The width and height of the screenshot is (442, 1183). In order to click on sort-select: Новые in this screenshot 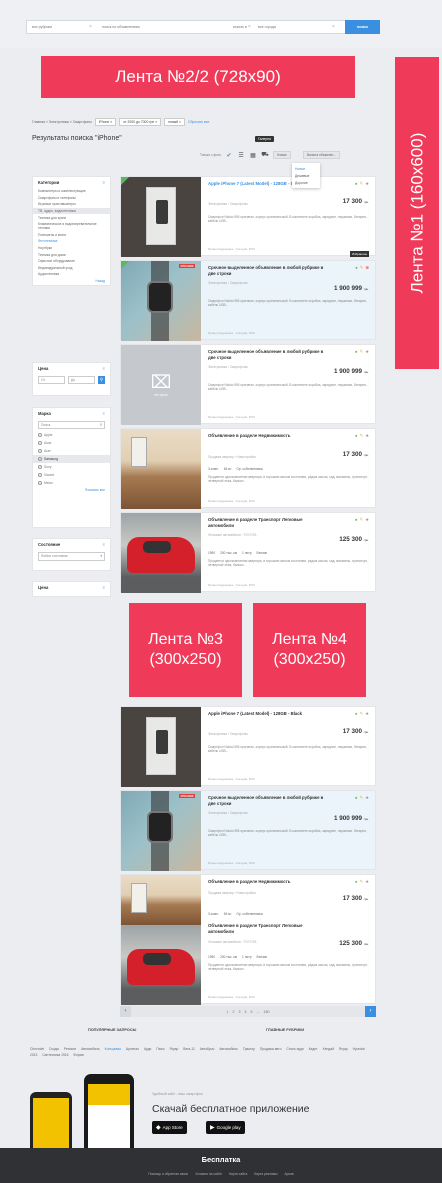, I will do `click(282, 155)`.